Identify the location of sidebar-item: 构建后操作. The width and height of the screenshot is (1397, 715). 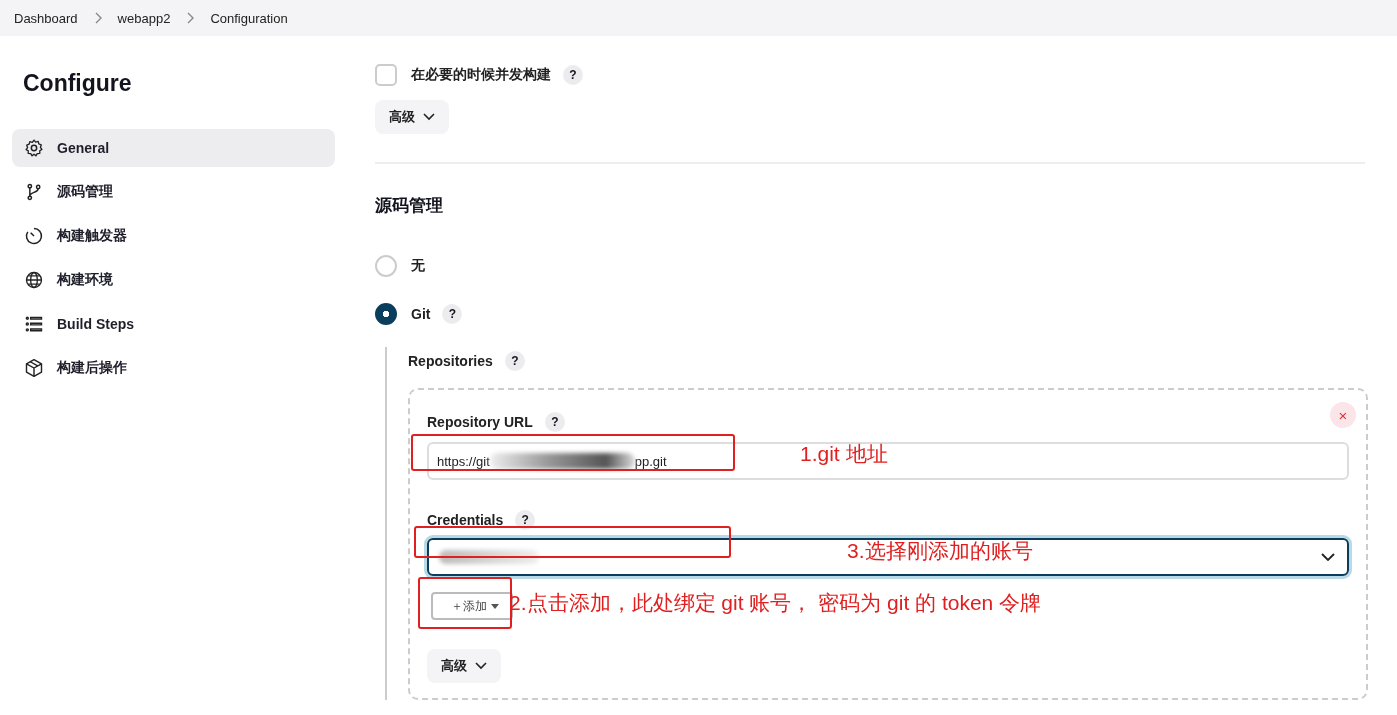
(173, 368).